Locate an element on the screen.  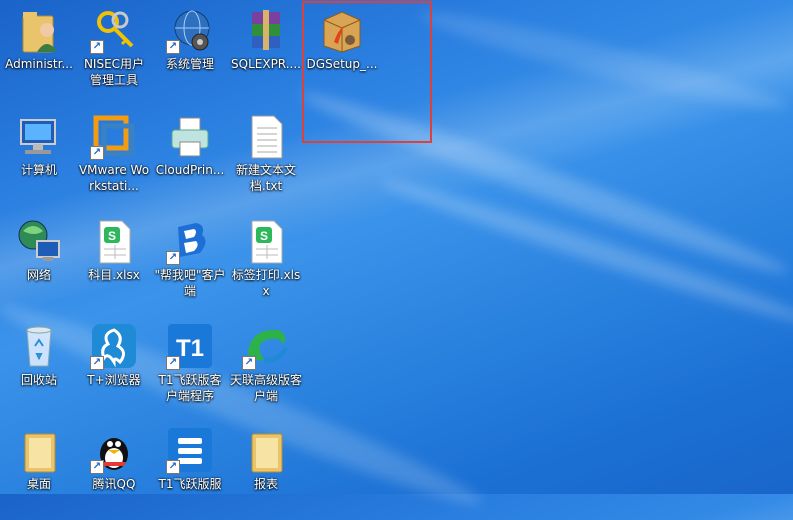
icon-label: T+浏览器 is located at coordinates (114, 380).